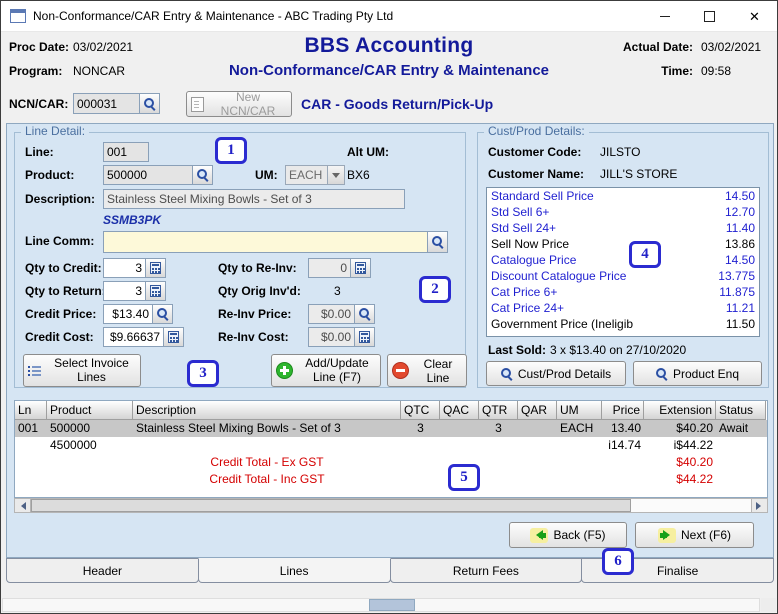 The width and height of the screenshot is (778, 614). What do you see at coordinates (389, 45) in the screenshot?
I see `app-title: BBS Accounting` at bounding box center [389, 45].